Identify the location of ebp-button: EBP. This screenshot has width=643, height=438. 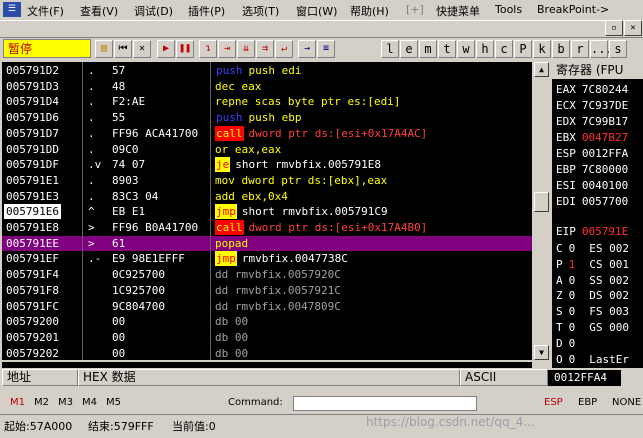
(587, 402).